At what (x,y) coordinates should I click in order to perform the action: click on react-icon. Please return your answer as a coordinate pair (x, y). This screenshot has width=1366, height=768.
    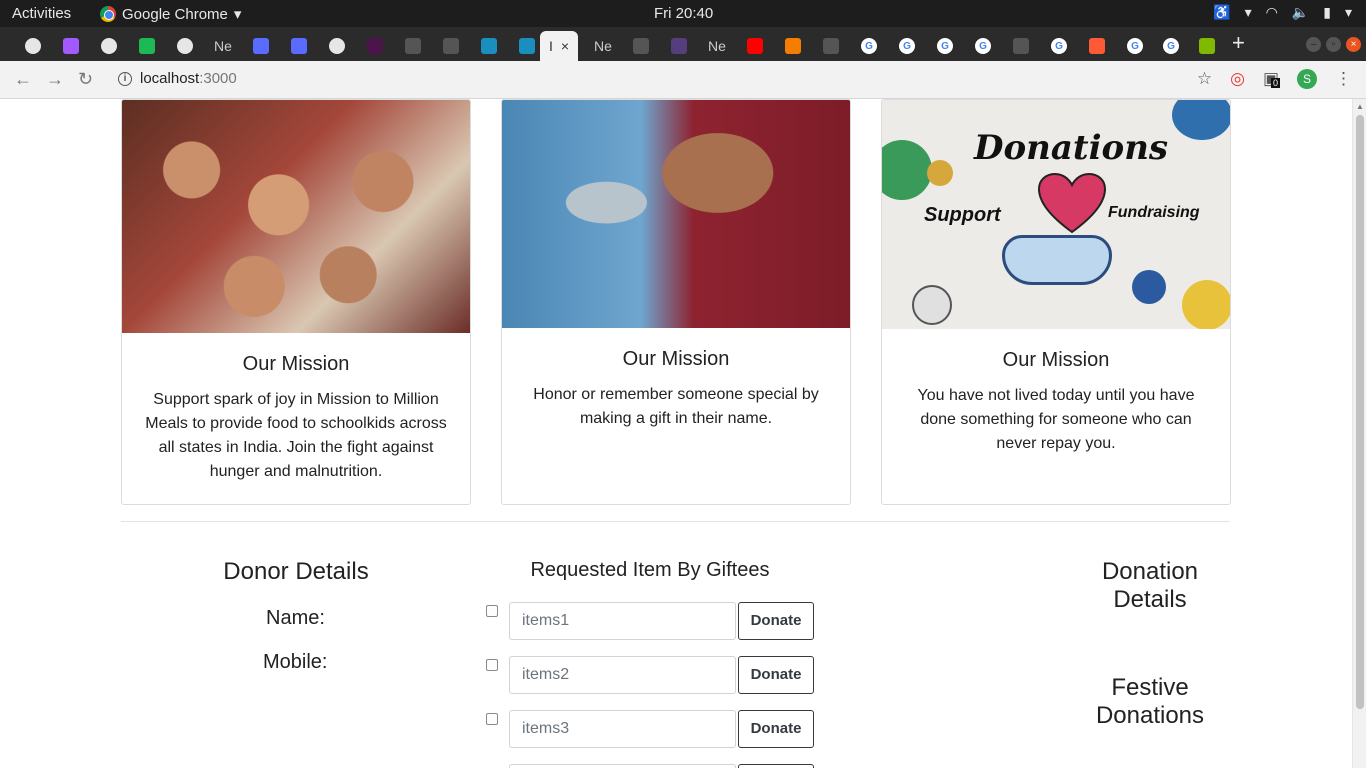
    Looking at the image, I should click on (489, 46).